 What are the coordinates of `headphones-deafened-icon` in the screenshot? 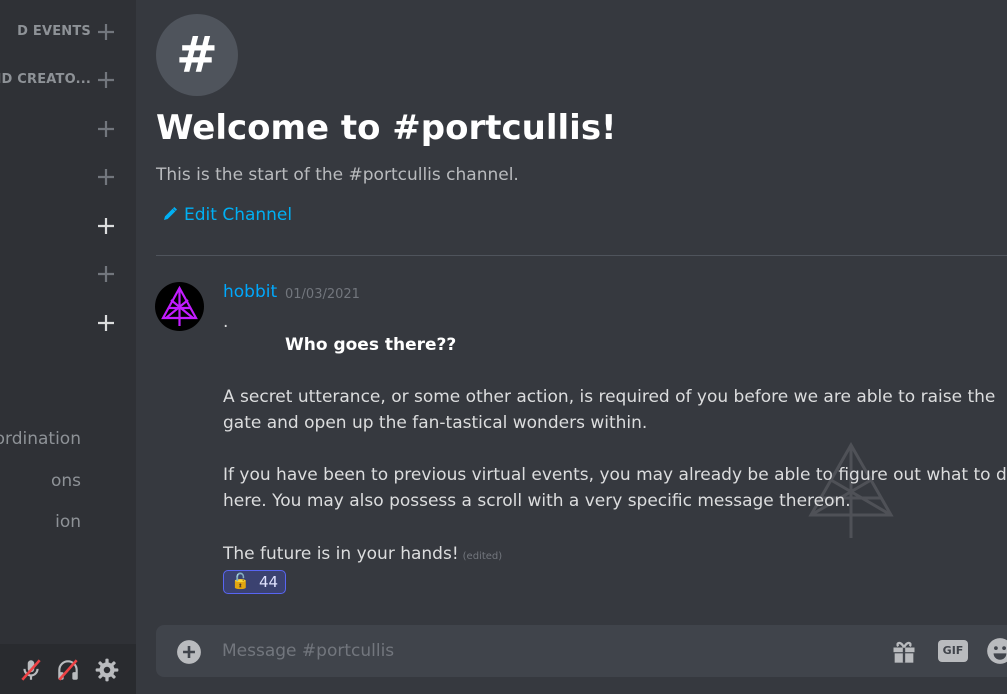 It's located at (68, 670).